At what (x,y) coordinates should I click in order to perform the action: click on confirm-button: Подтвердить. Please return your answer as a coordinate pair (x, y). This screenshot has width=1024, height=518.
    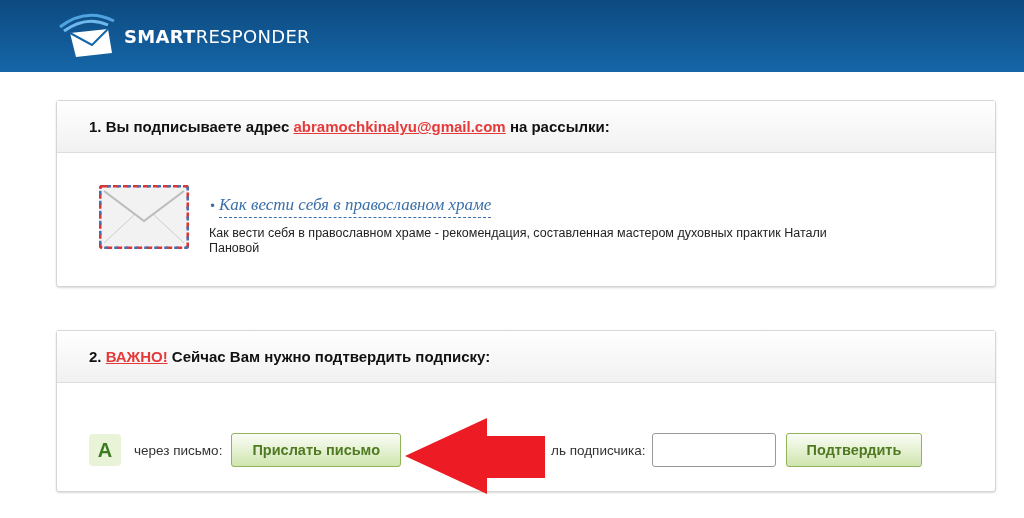
    Looking at the image, I should click on (854, 450).